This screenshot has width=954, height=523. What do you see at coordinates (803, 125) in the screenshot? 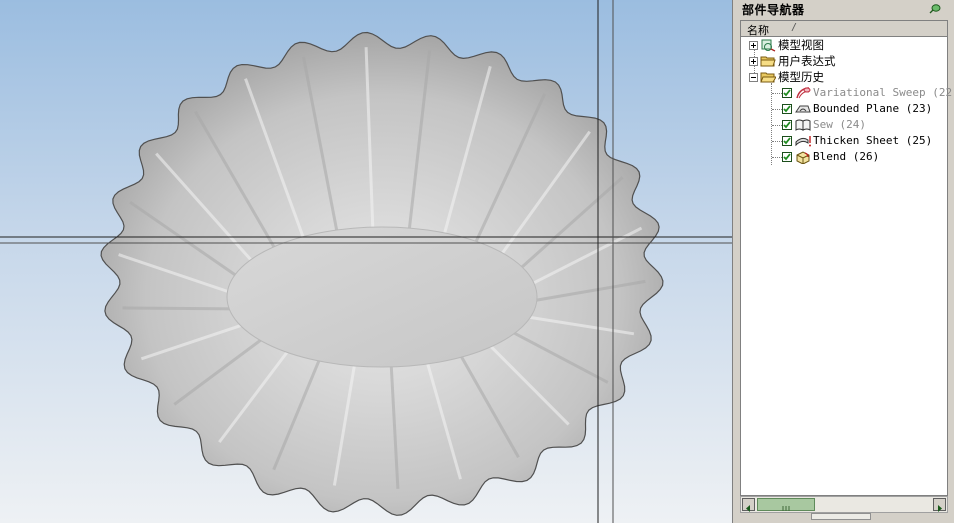
I see `sew-icon` at bounding box center [803, 125].